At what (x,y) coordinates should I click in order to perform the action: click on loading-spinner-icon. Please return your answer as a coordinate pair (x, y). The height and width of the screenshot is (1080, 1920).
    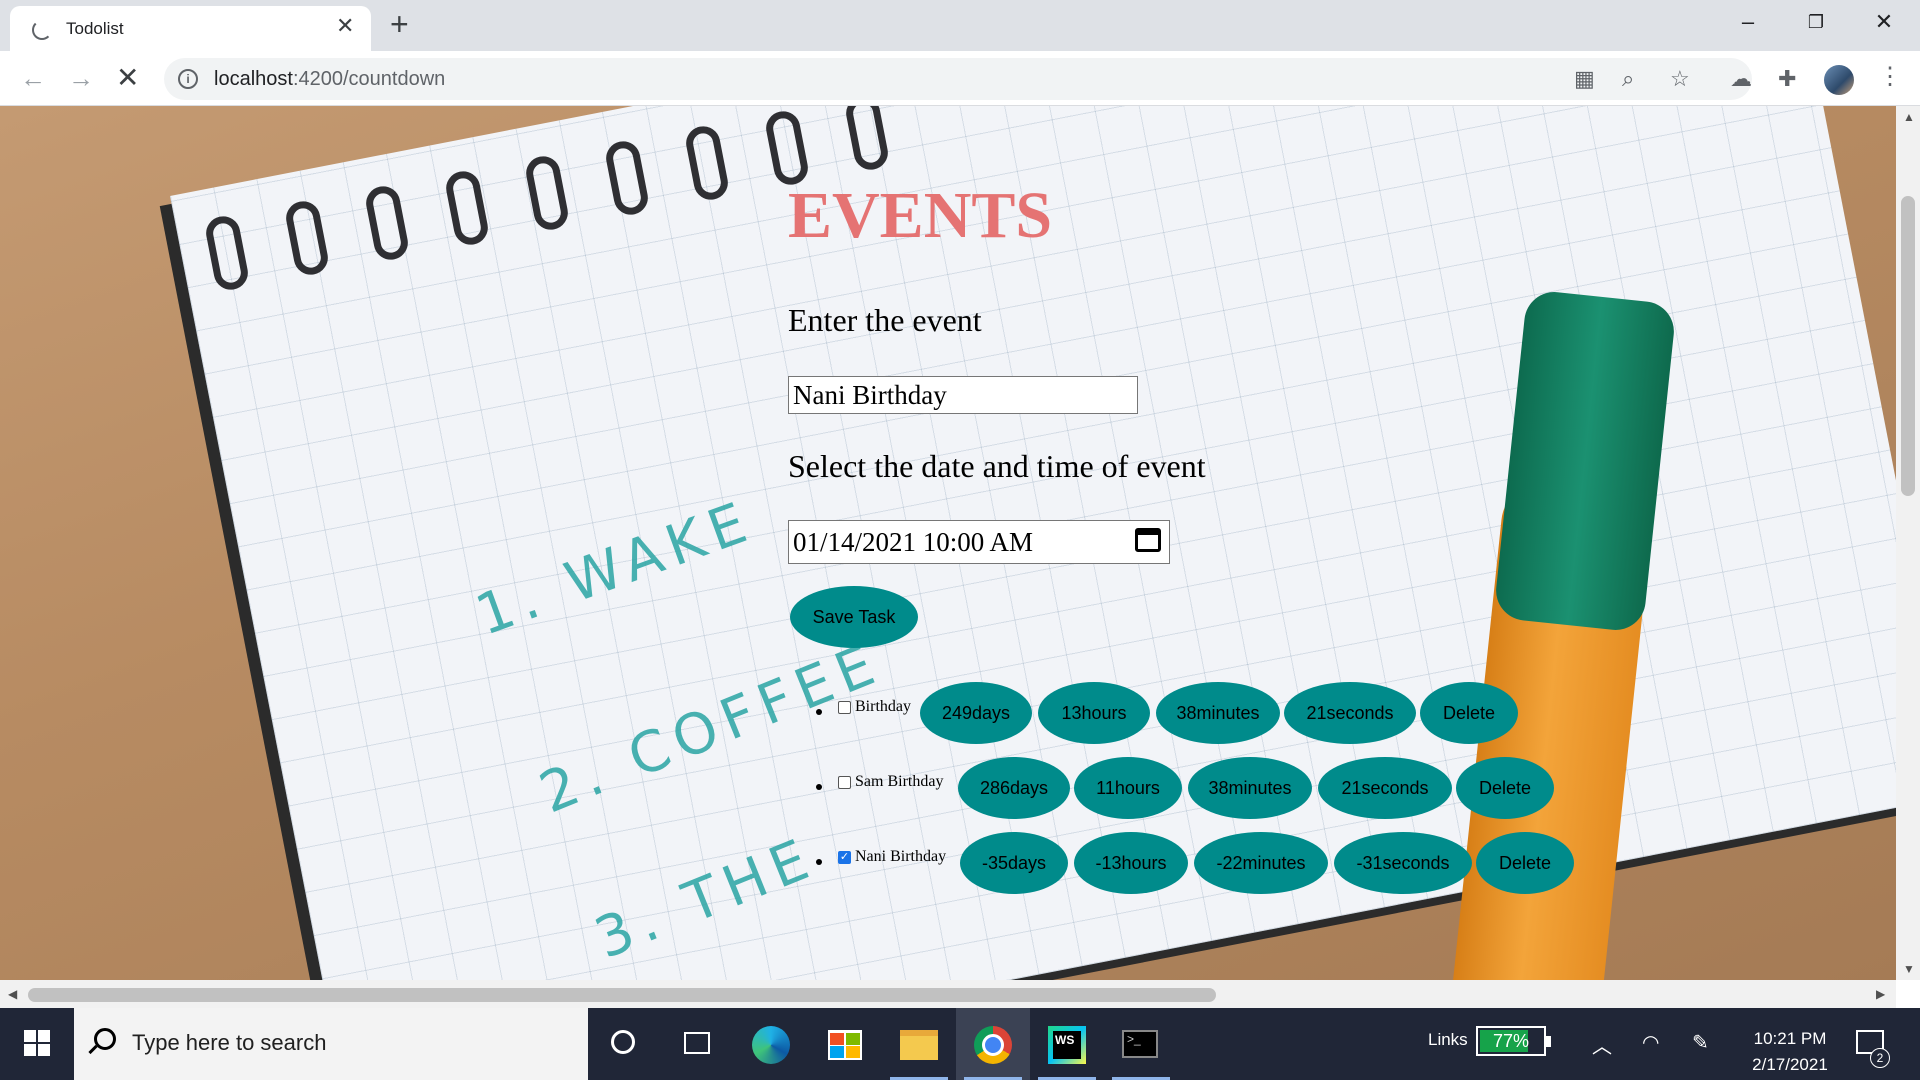
    Looking at the image, I should click on (42, 30).